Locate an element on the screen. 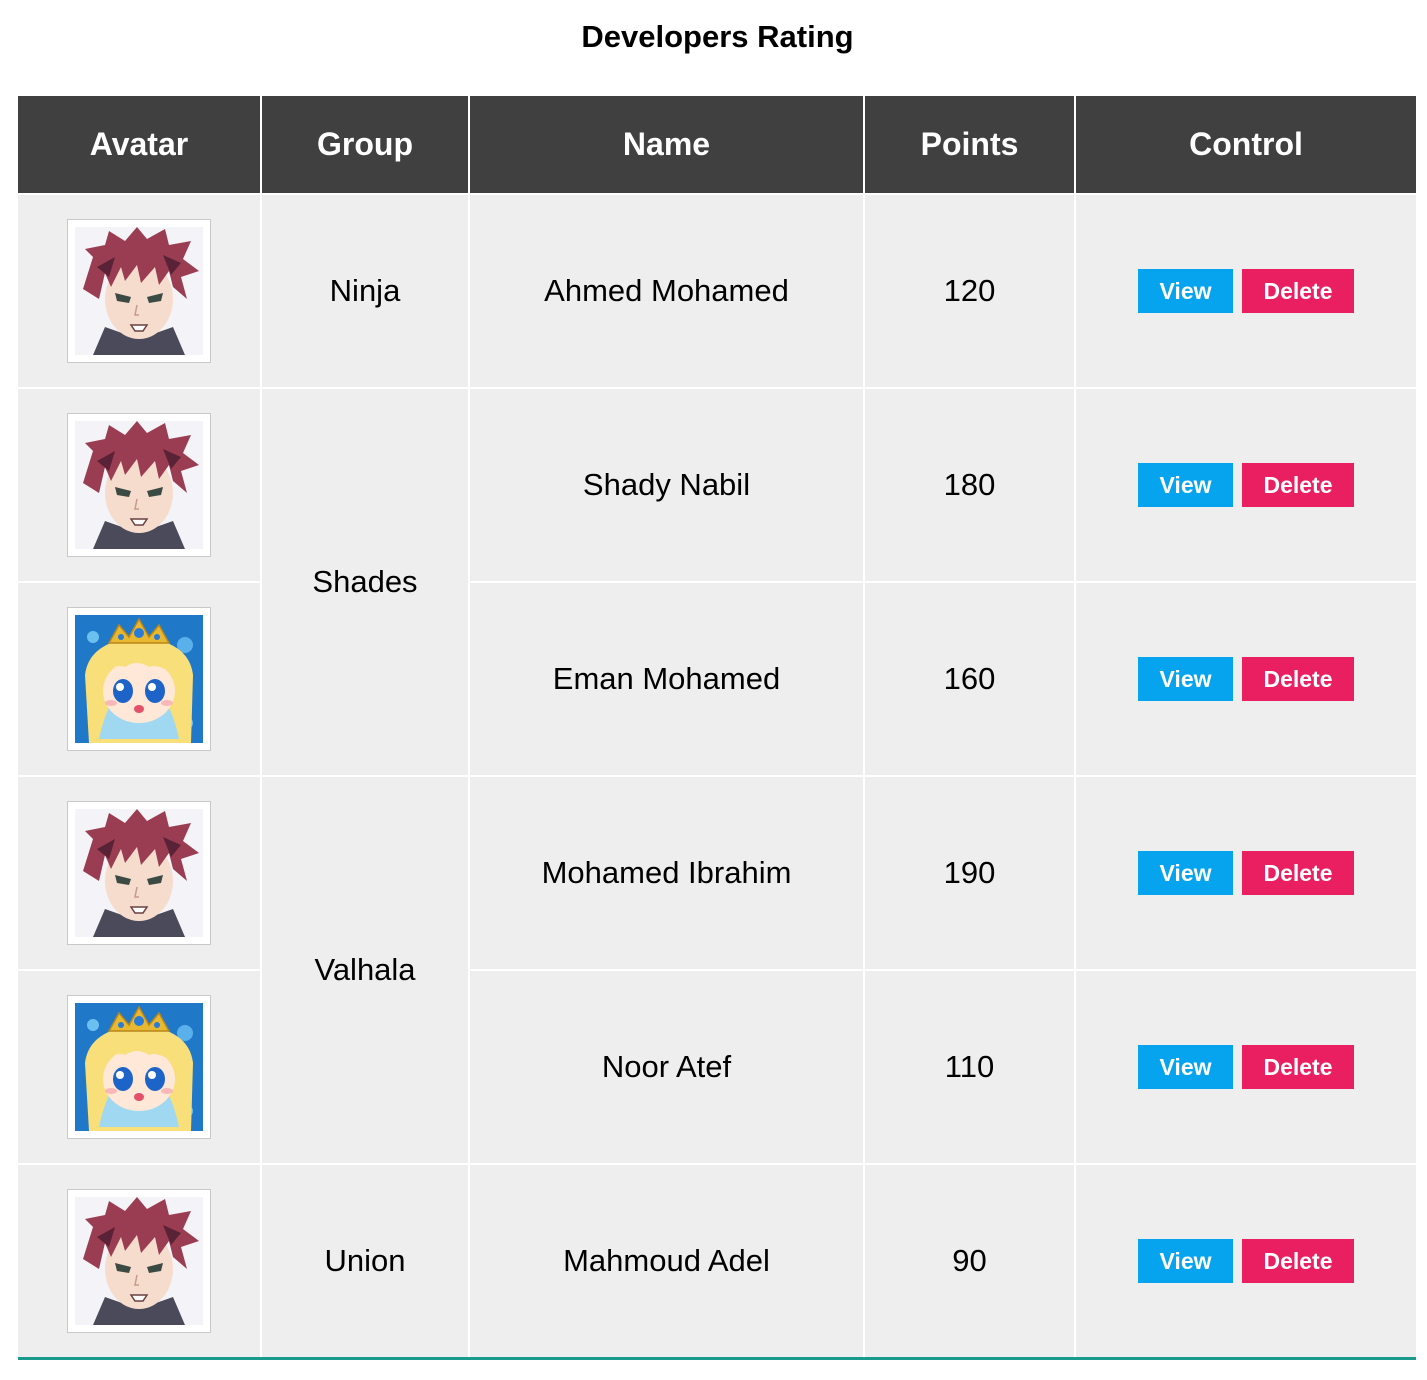 The height and width of the screenshot is (1380, 1427). table-header-row: Avatar Group Name Points Control is located at coordinates (717, 145).